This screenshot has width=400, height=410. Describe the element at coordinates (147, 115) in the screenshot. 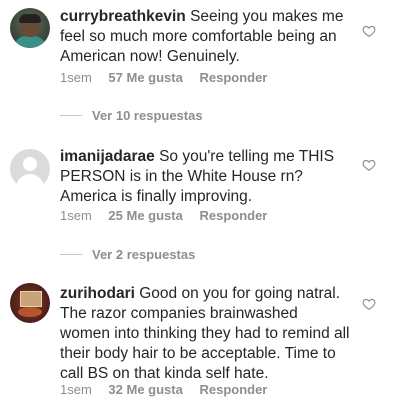

I see `view-replies-label: Ver 10 respuestas` at that location.